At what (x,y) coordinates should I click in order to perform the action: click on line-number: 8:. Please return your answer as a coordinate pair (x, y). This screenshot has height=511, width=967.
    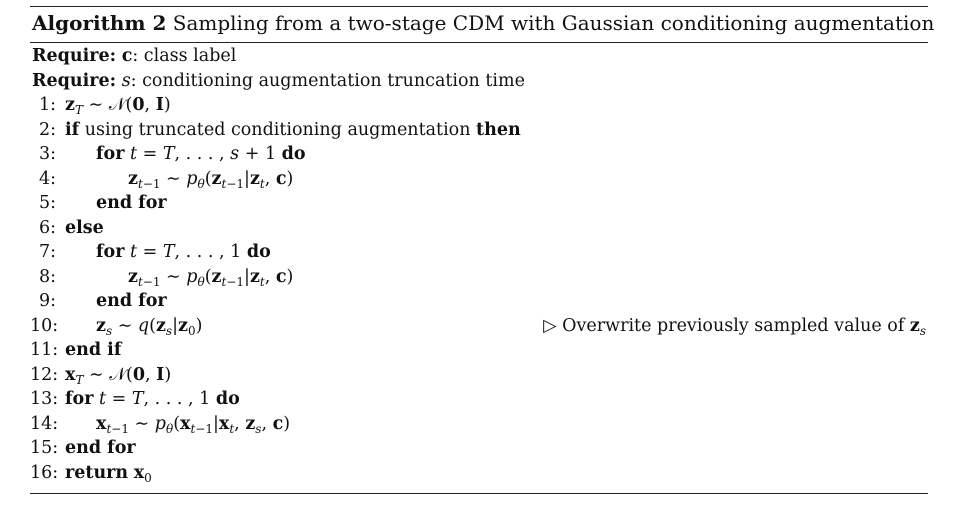
    Looking at the image, I should click on (47, 276).